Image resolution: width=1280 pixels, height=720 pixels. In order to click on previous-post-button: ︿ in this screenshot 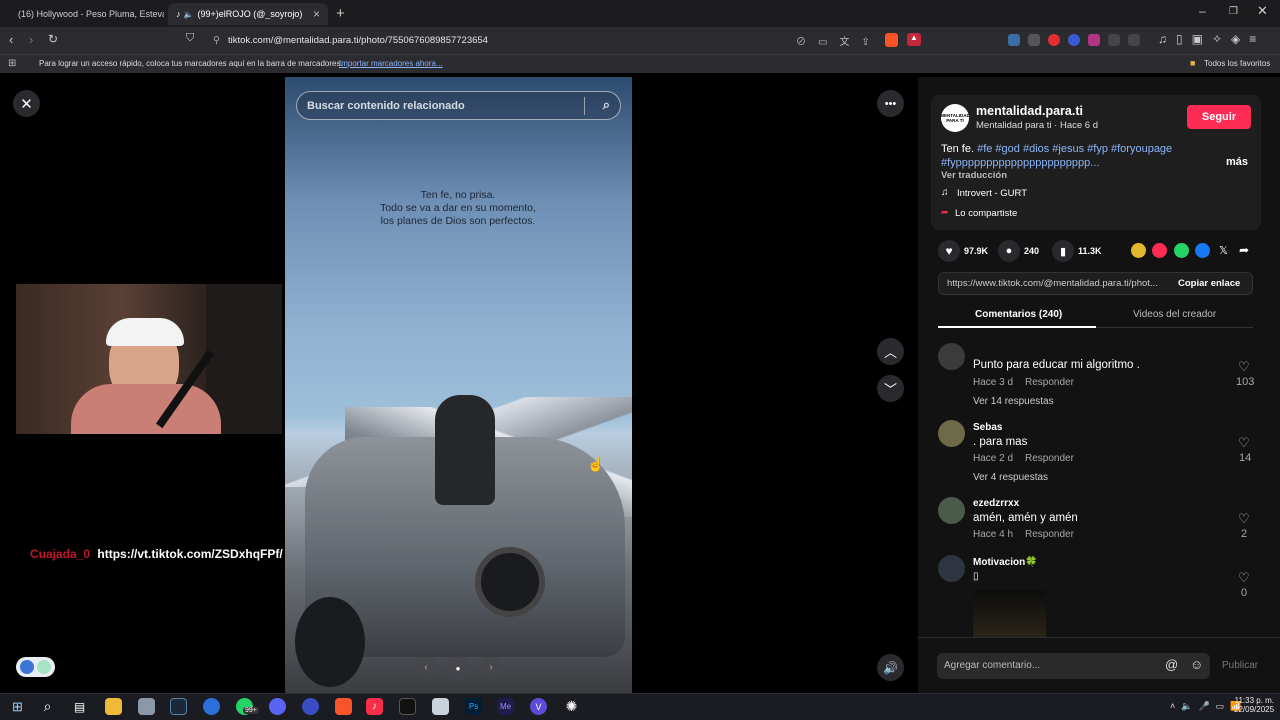, I will do `click(890, 351)`.